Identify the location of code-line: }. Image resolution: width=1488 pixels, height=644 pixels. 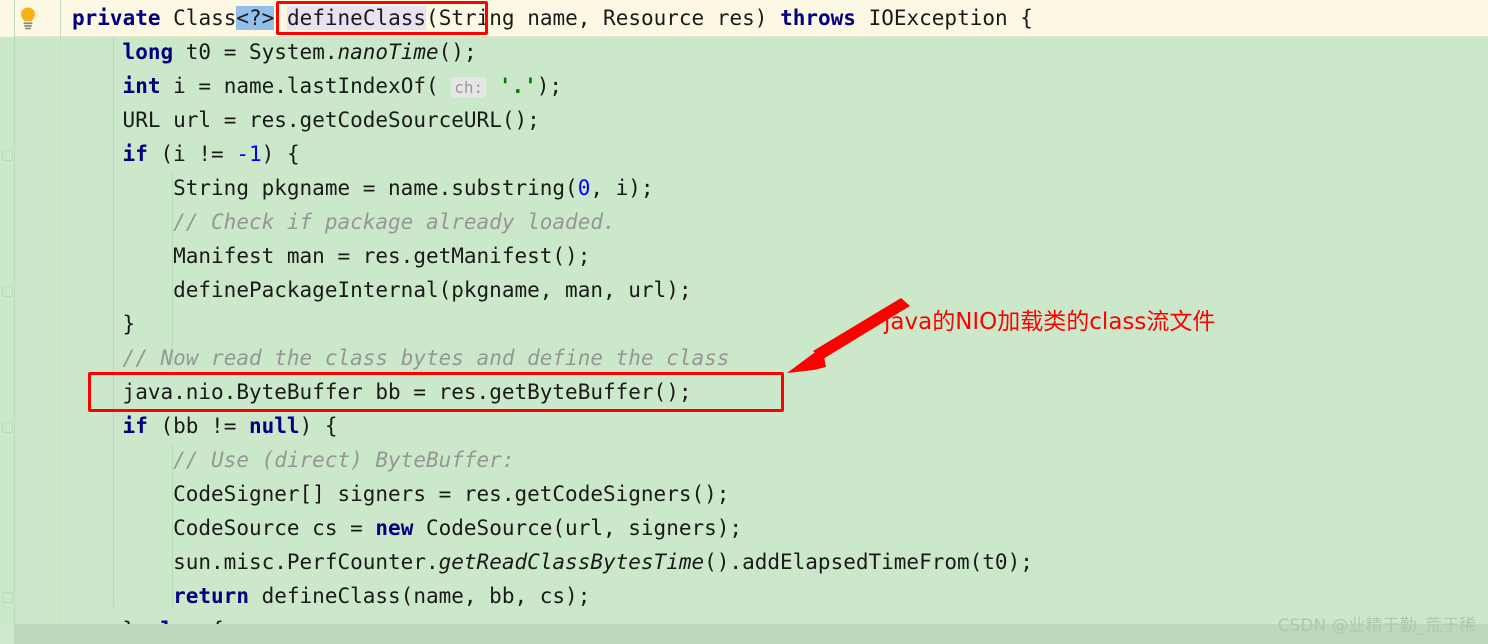
(129, 324).